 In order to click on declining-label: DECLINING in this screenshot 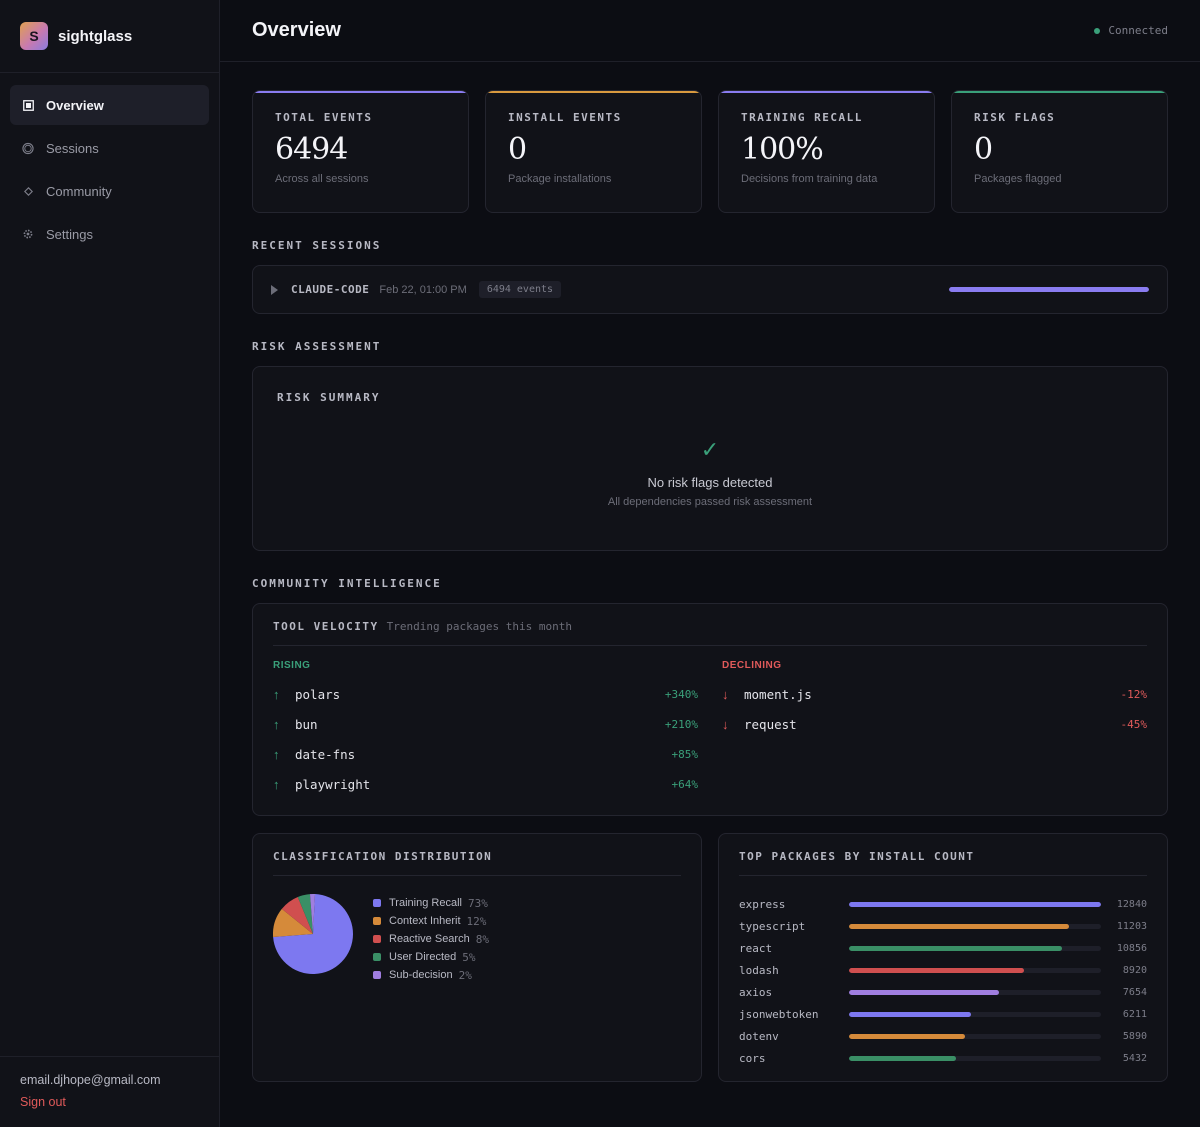, I will do `click(752, 665)`.